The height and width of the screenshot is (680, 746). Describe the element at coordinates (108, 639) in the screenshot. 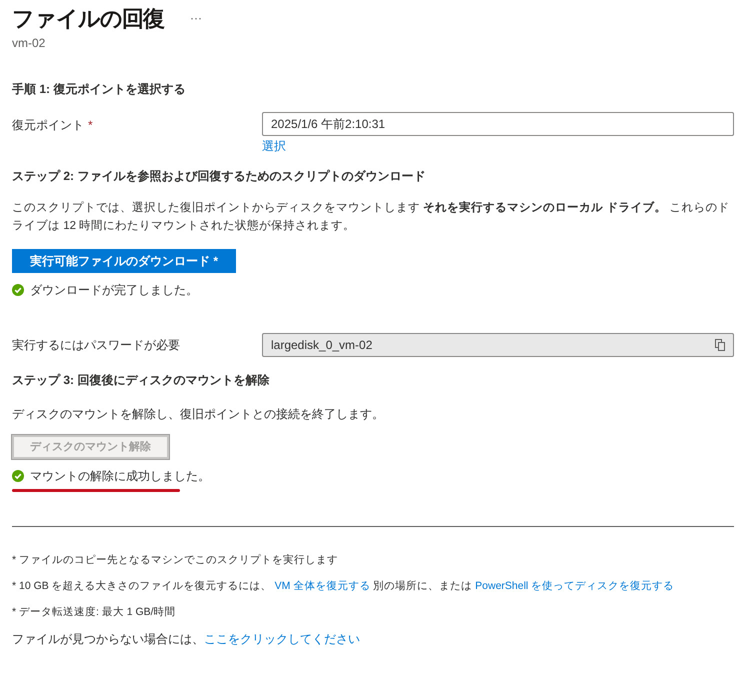

I see `help-text: ファイルが見つからない場合には、` at that location.